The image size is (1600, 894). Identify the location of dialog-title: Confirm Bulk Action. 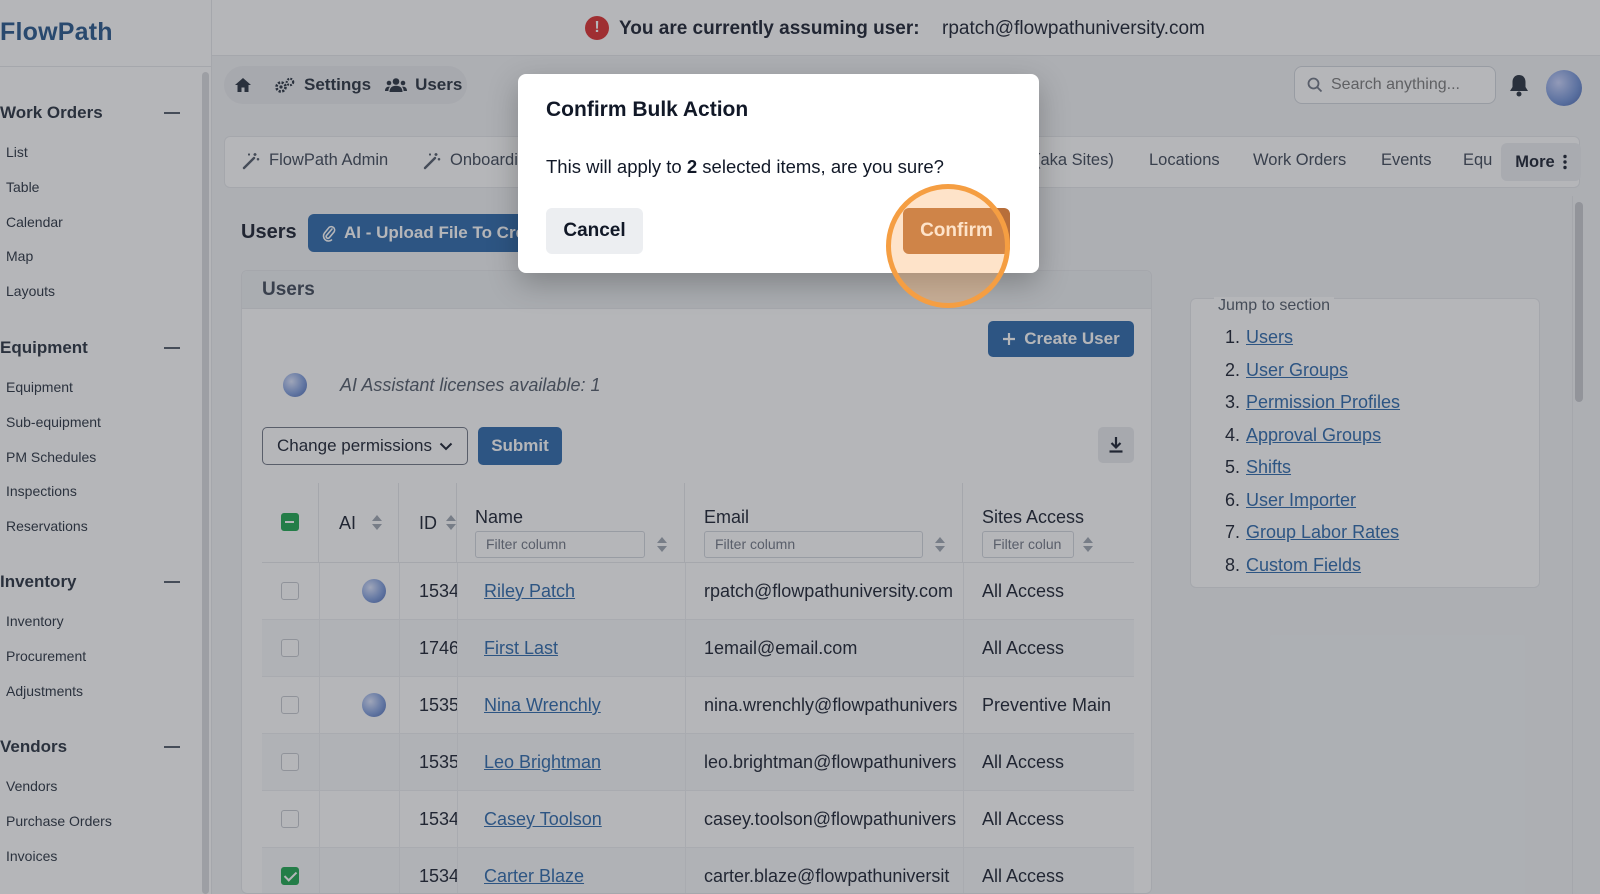
(647, 109).